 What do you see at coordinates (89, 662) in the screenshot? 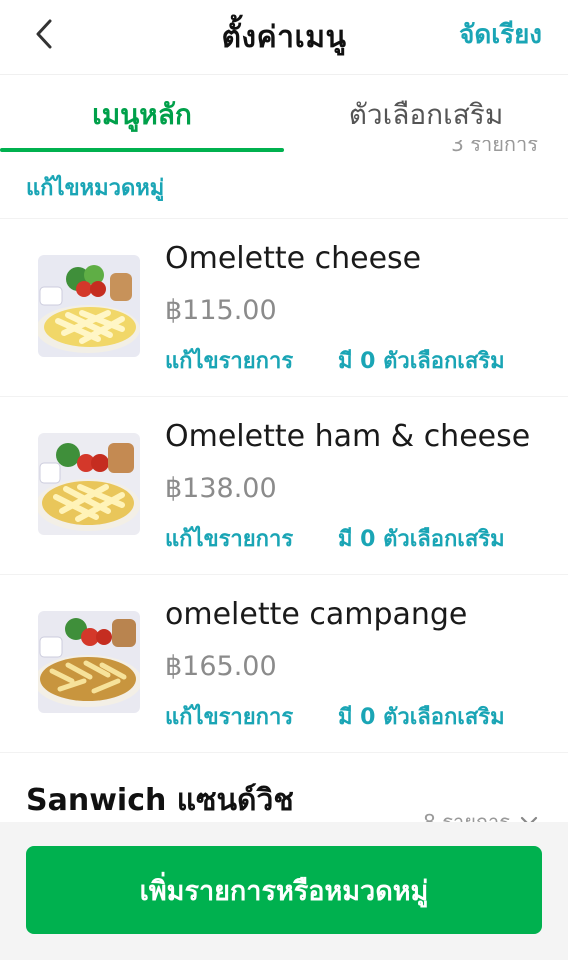
I see `omelette-campange-photo` at bounding box center [89, 662].